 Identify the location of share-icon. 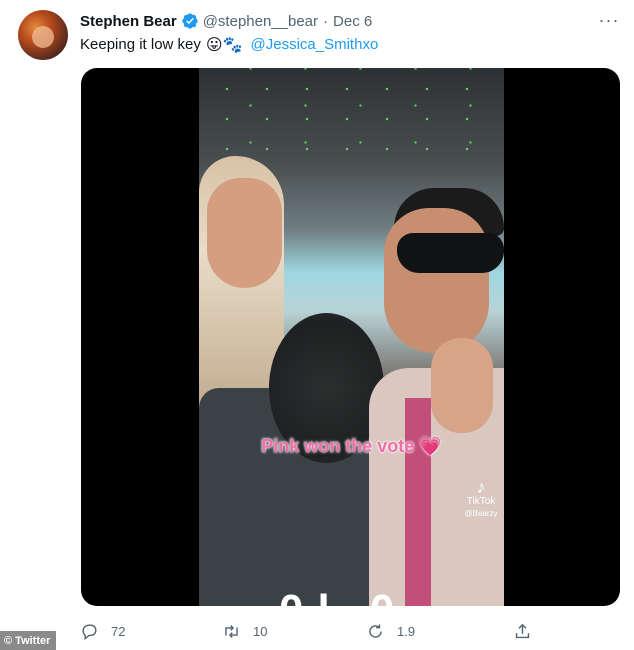
(522, 630).